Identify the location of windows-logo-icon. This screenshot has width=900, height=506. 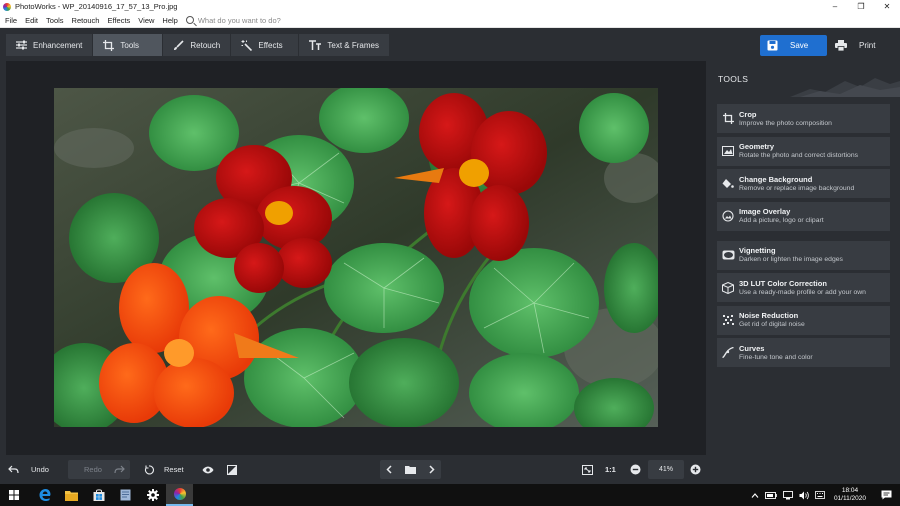
(13, 495).